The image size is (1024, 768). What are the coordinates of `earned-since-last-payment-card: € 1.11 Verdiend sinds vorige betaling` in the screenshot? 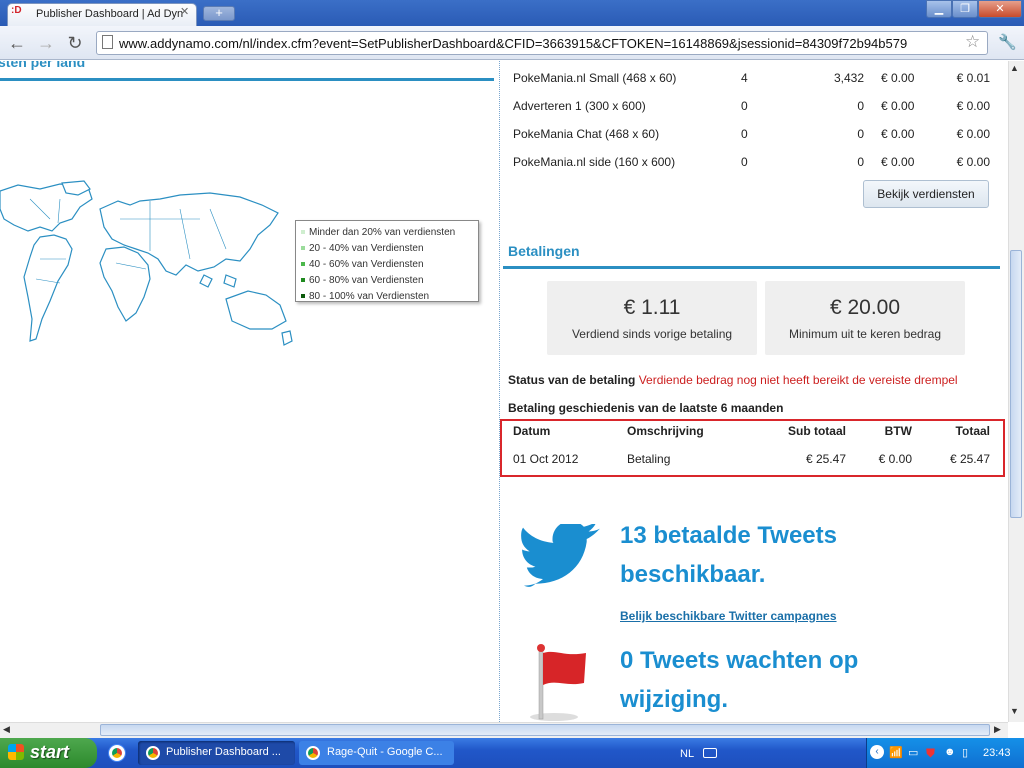 It's located at (652, 318).